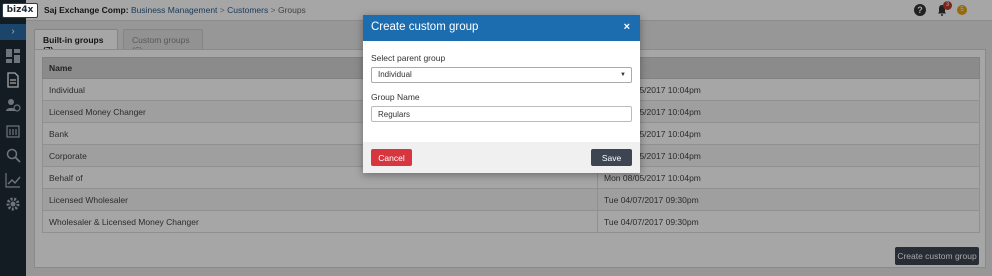  Describe the element at coordinates (391, 157) in the screenshot. I see `cancel-button: Cancel` at that location.